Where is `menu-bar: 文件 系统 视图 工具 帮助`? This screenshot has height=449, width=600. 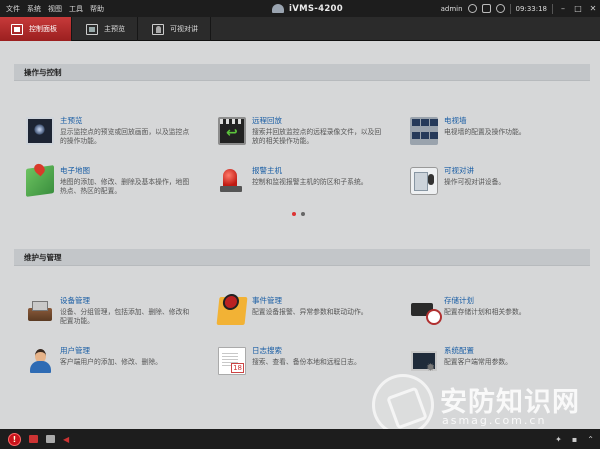
menu-bar: 文件 系统 视图 工具 帮助 is located at coordinates (55, 9).